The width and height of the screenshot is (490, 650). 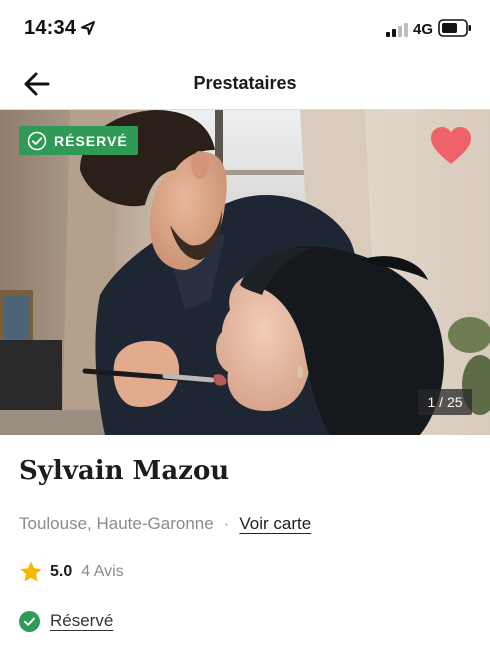 What do you see at coordinates (50, 28) in the screenshot?
I see `status-time: 14:34` at bounding box center [50, 28].